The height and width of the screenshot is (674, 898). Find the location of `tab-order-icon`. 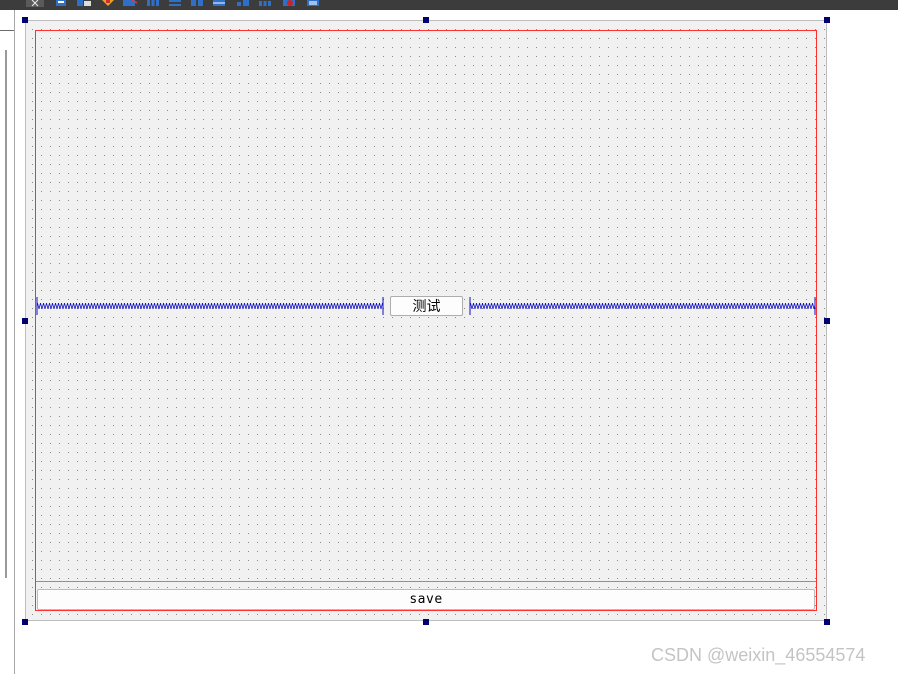

tab-order-icon is located at coordinates (130, 3).